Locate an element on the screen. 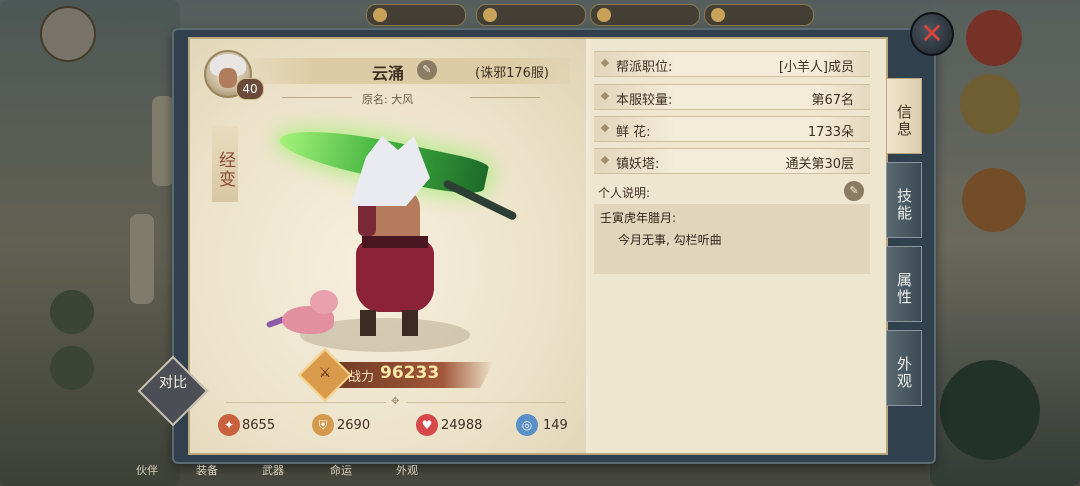 The width and height of the screenshot is (1080, 486). server-name: (诛邪176服) is located at coordinates (512, 73).